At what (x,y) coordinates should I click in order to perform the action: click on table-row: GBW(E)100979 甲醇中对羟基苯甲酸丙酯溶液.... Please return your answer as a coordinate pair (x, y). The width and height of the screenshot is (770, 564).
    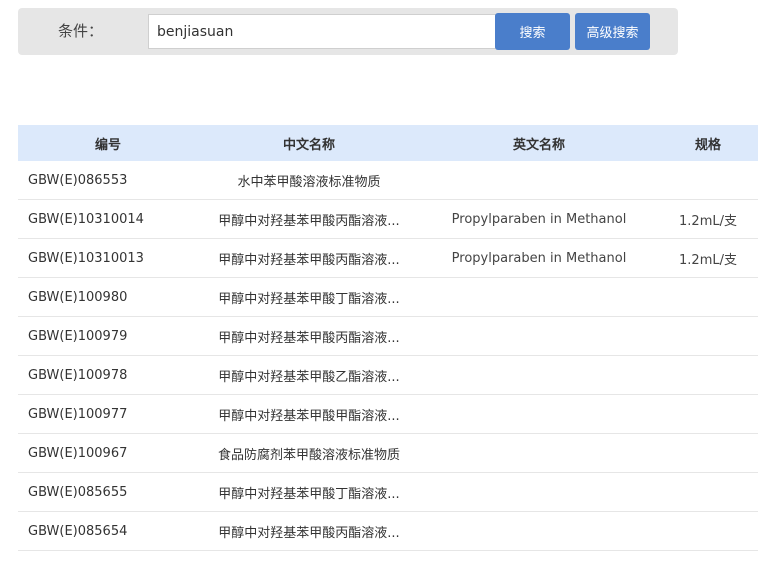
    Looking at the image, I should click on (388, 336).